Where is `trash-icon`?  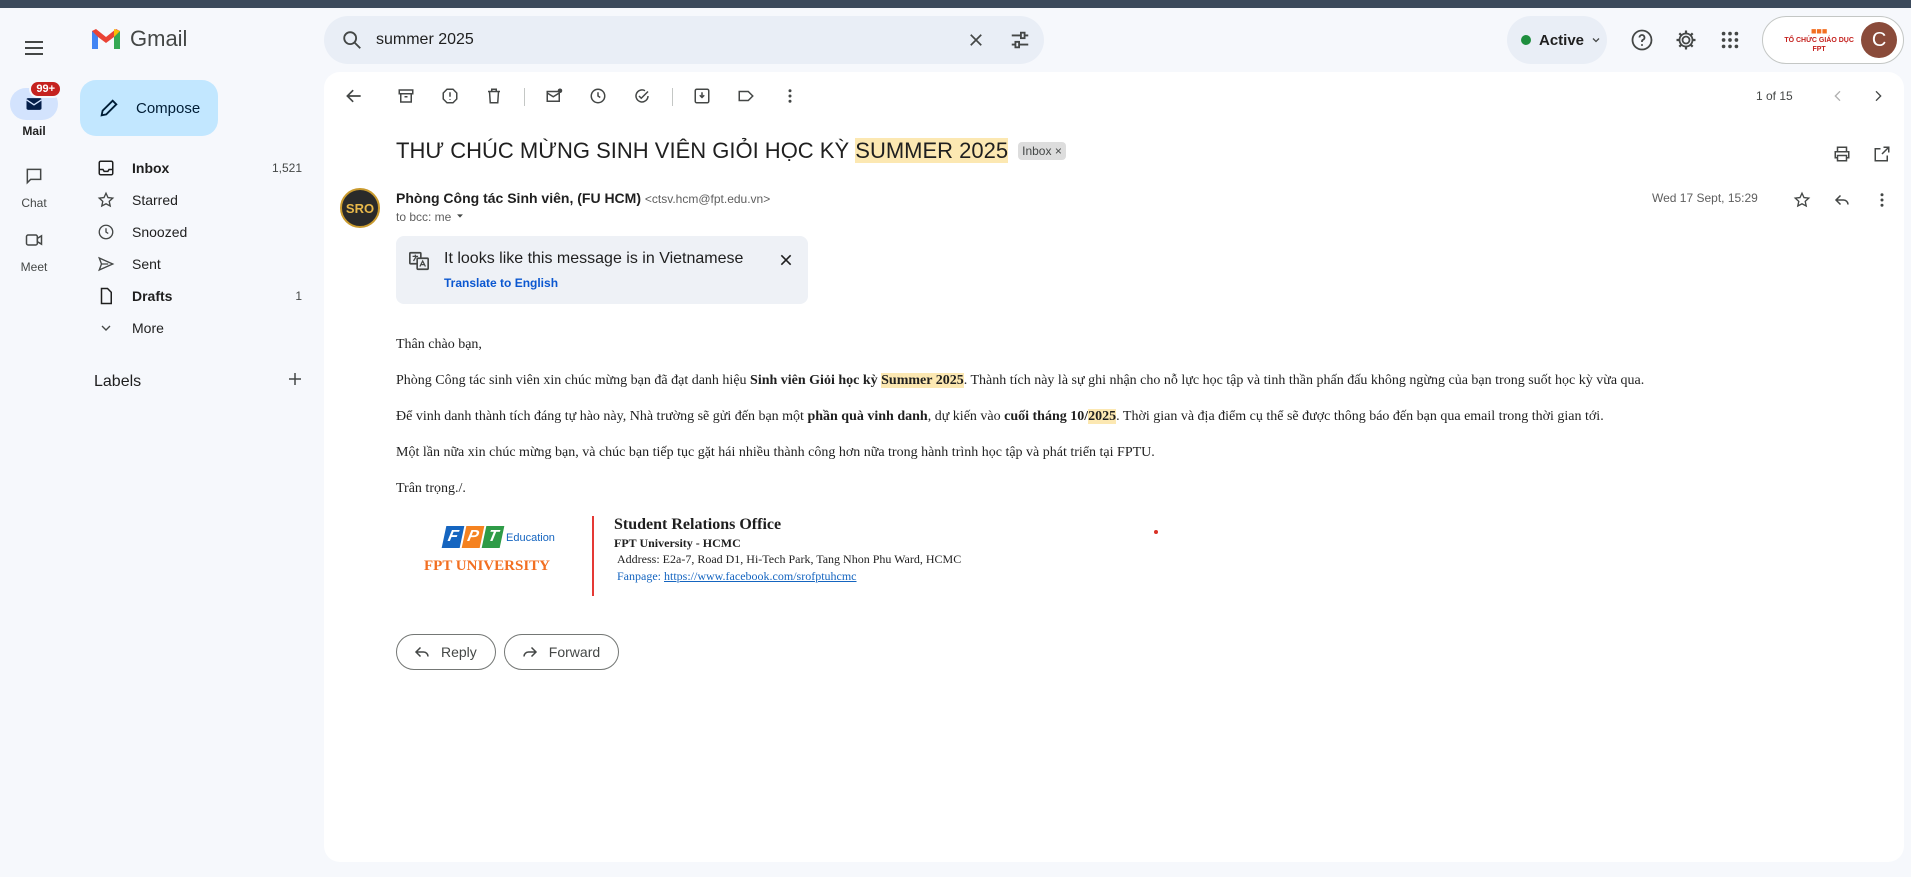 trash-icon is located at coordinates (494, 96).